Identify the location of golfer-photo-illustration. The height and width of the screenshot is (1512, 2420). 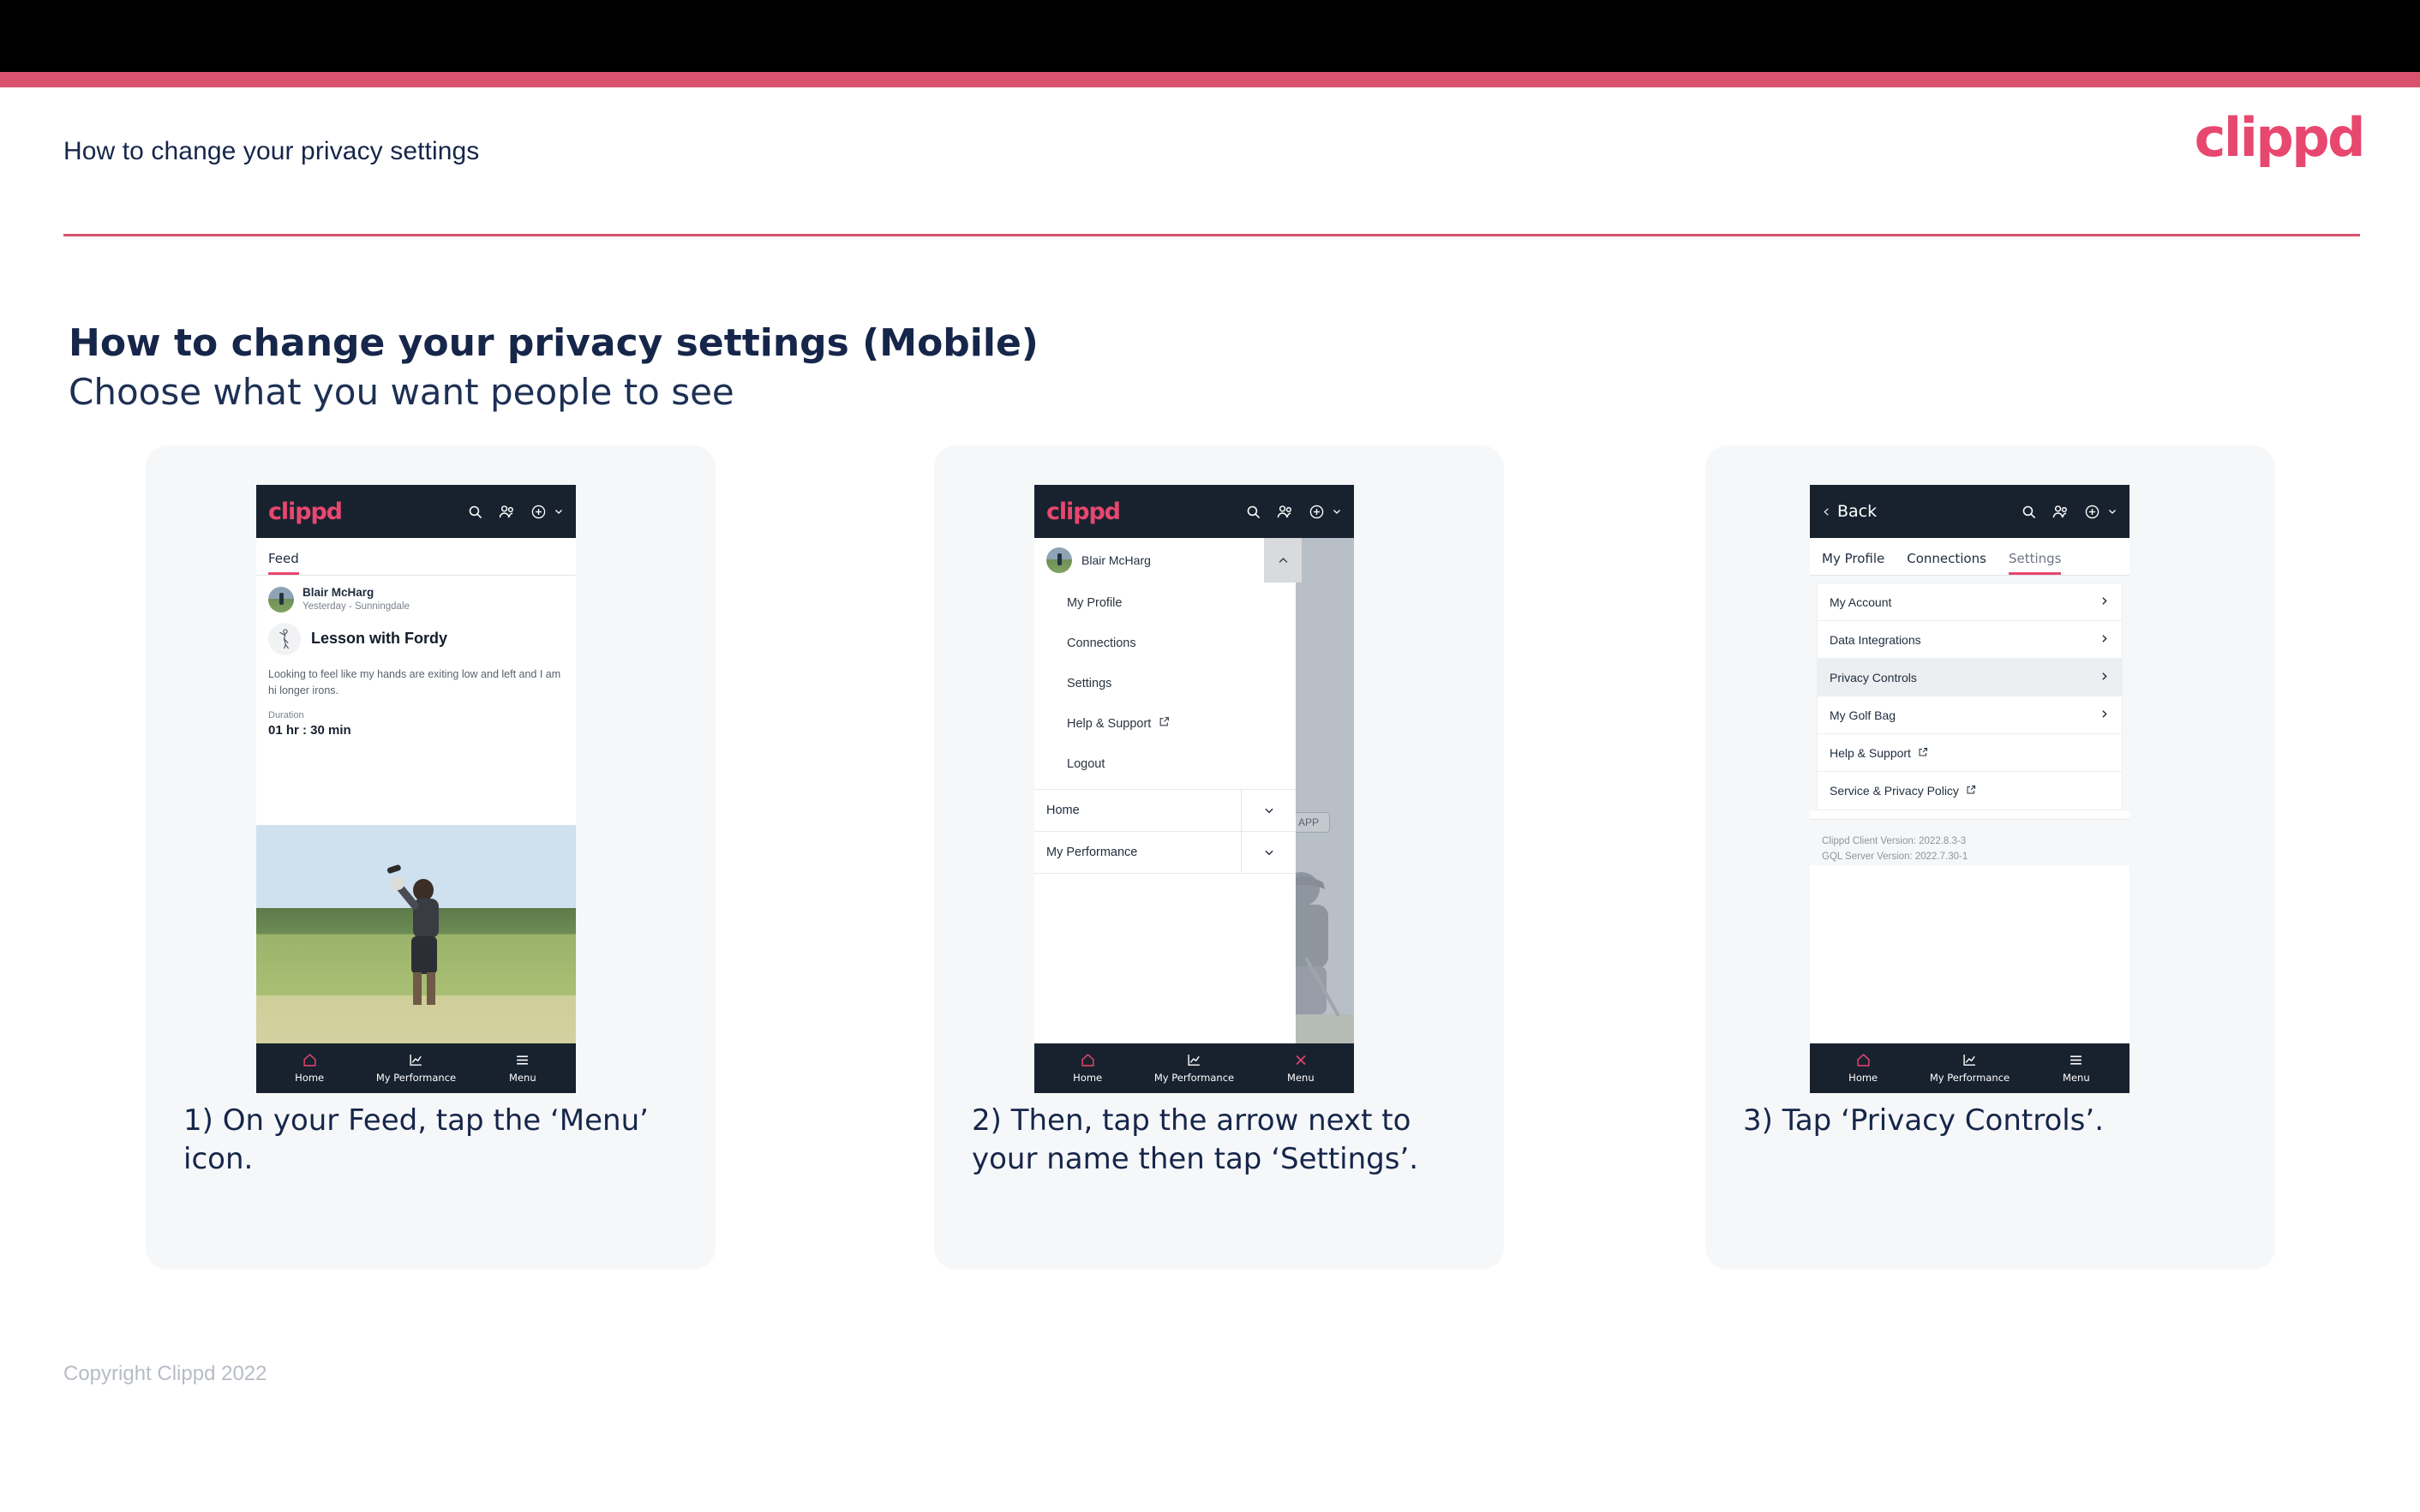
(412, 935).